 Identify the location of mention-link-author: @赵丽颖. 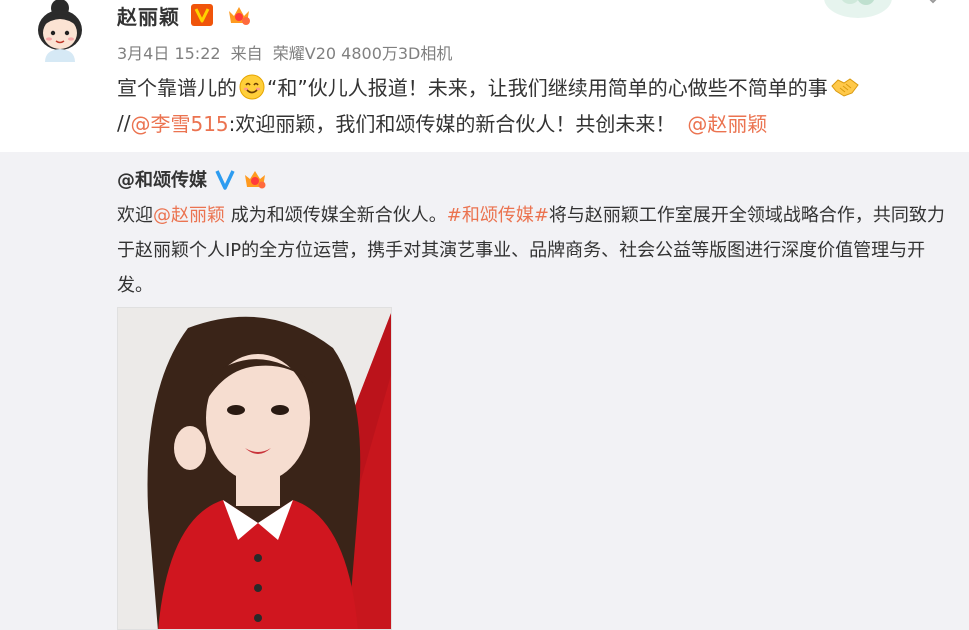
(727, 122).